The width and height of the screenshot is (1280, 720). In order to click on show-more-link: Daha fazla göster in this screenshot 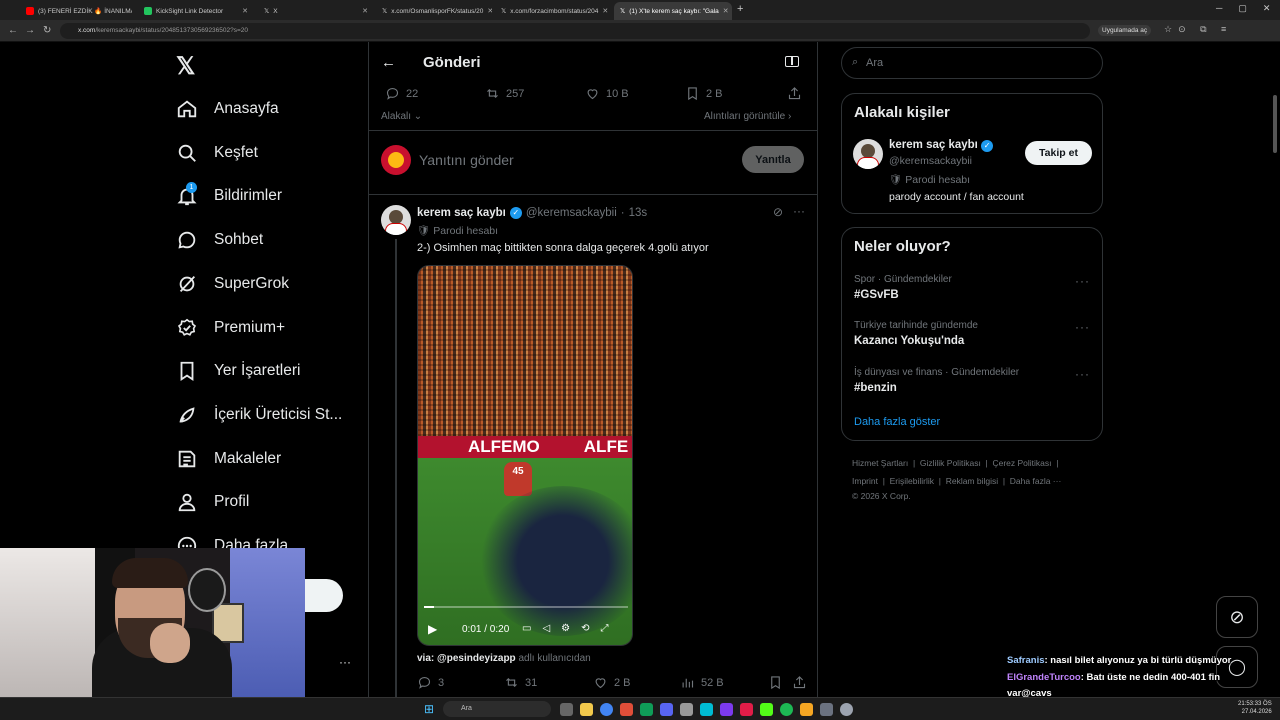, I will do `click(897, 422)`.